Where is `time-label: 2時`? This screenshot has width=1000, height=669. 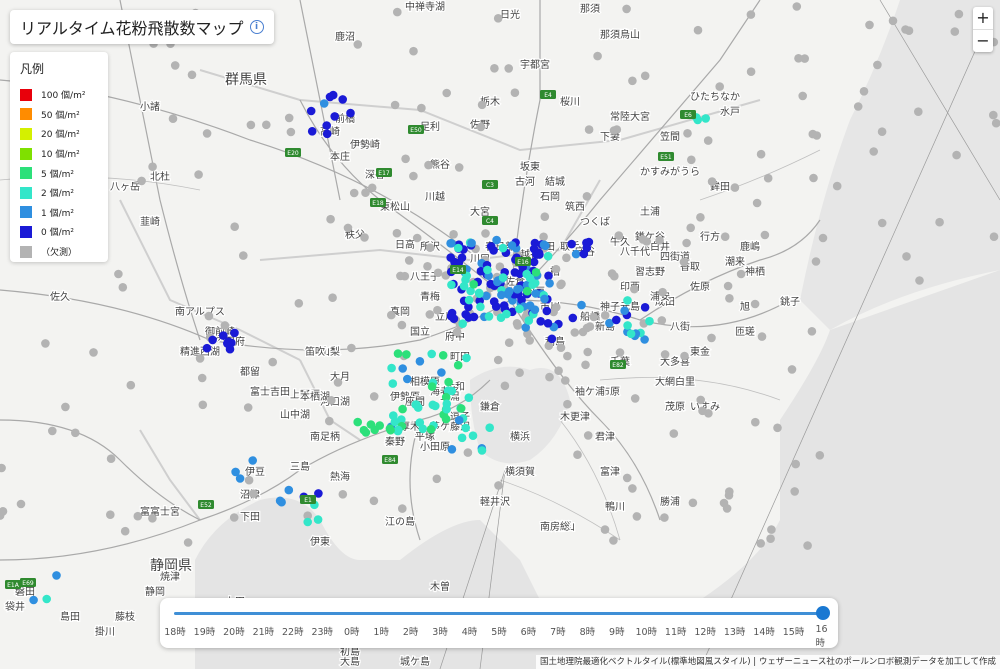 time-label: 2時 is located at coordinates (411, 631).